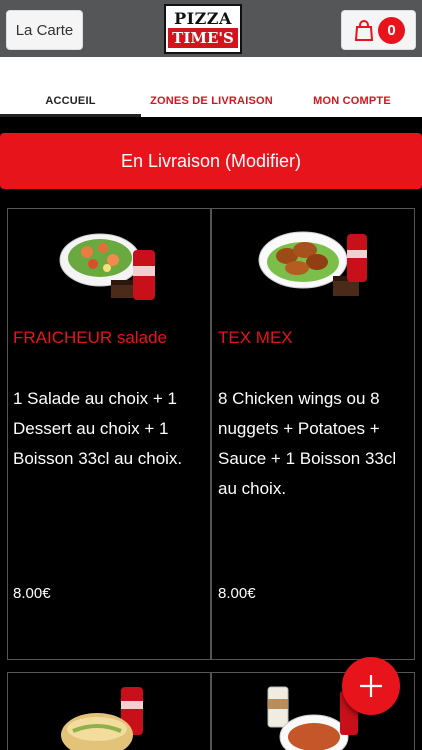 The width and height of the screenshot is (422, 750). I want to click on add-button, so click(371, 686).